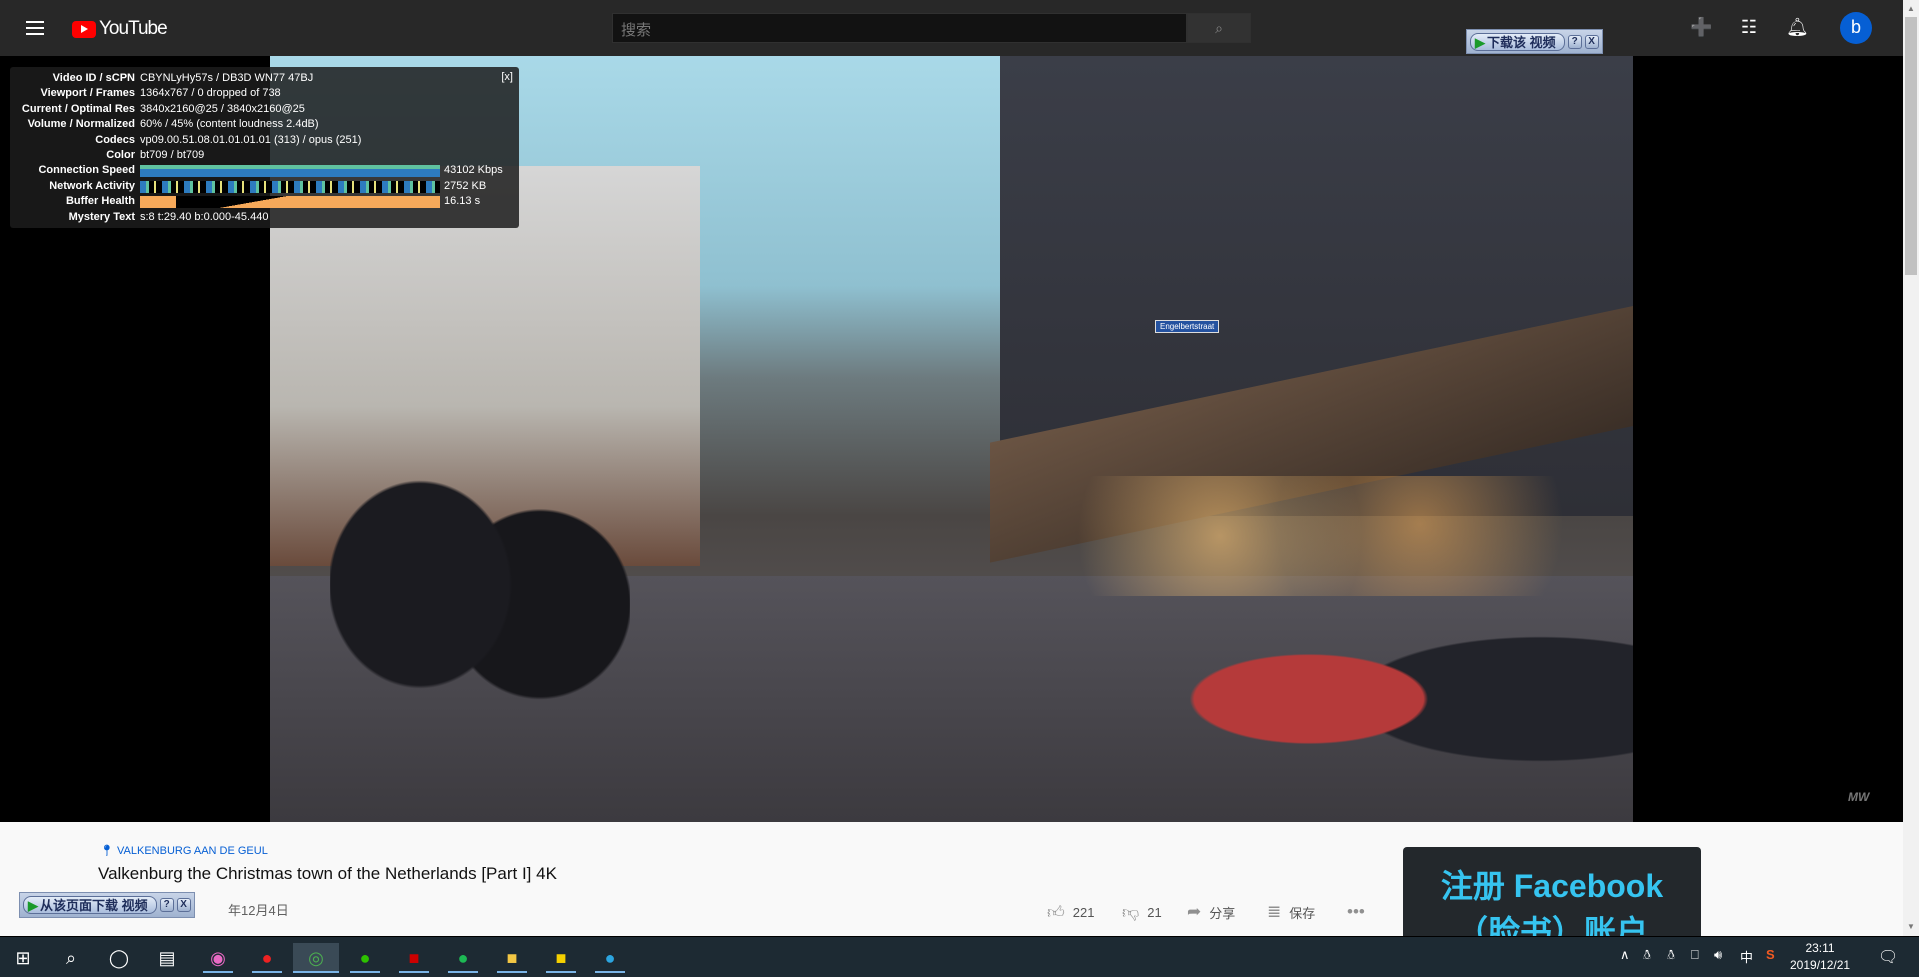 The width and height of the screenshot is (1919, 977). What do you see at coordinates (414, 958) in the screenshot?
I see `filezilla-icon: ■` at bounding box center [414, 958].